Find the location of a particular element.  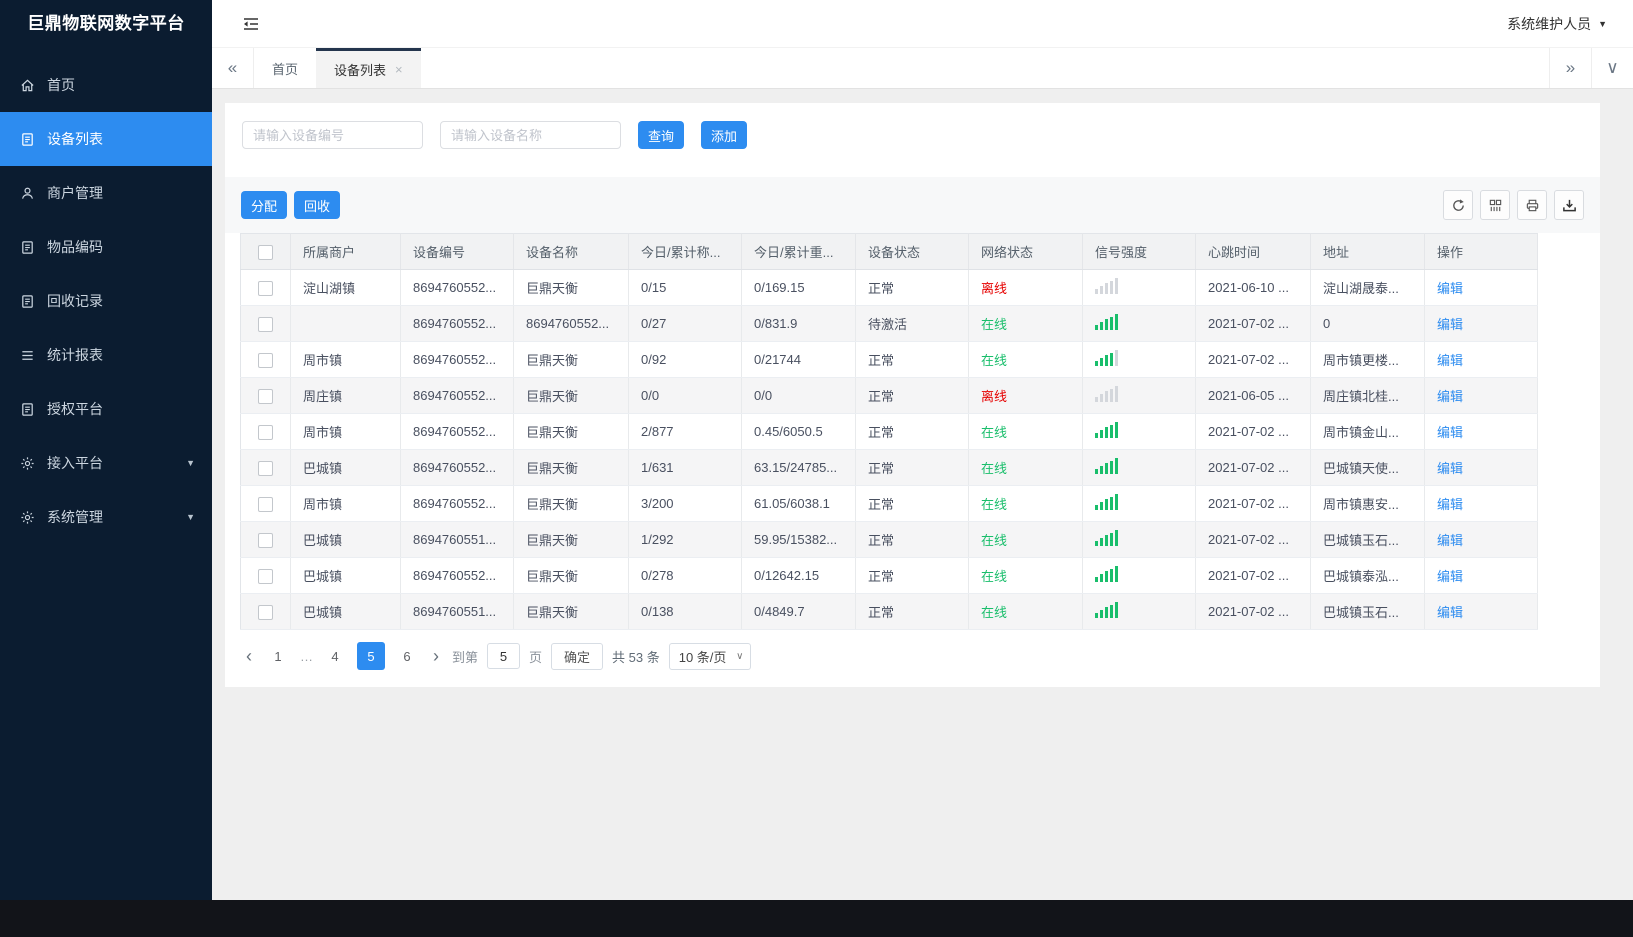

tab-item: 首页 is located at coordinates (285, 68).